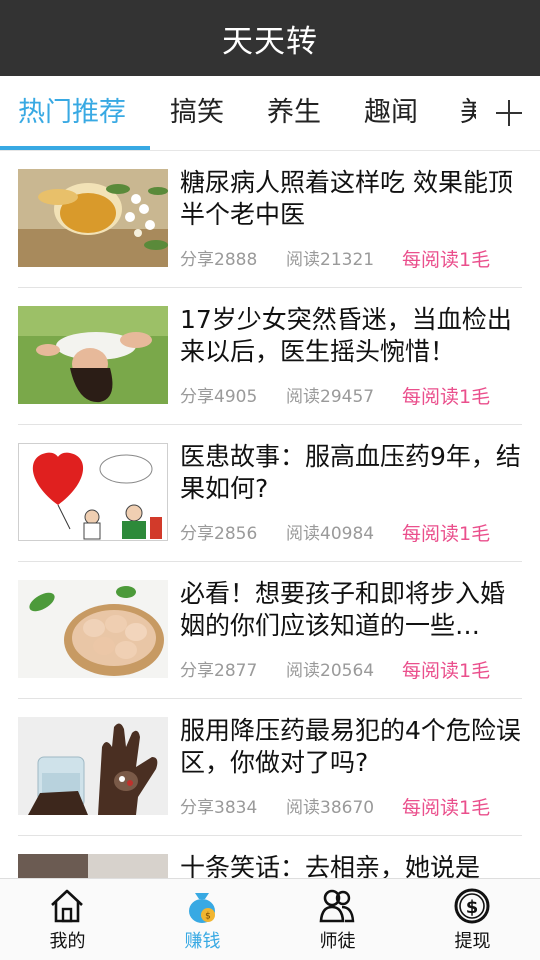 The height and width of the screenshot is (960, 540). Describe the element at coordinates (352, 747) in the screenshot. I see `article-title: 服用降压药最易犯的4个危险误区，你做对了吗?` at that location.